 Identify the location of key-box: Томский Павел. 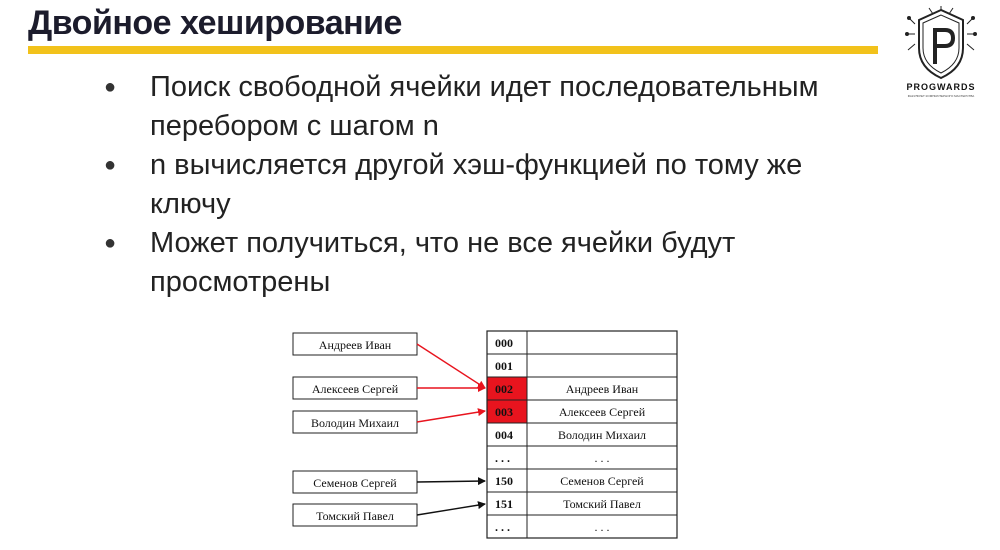
(355, 515).